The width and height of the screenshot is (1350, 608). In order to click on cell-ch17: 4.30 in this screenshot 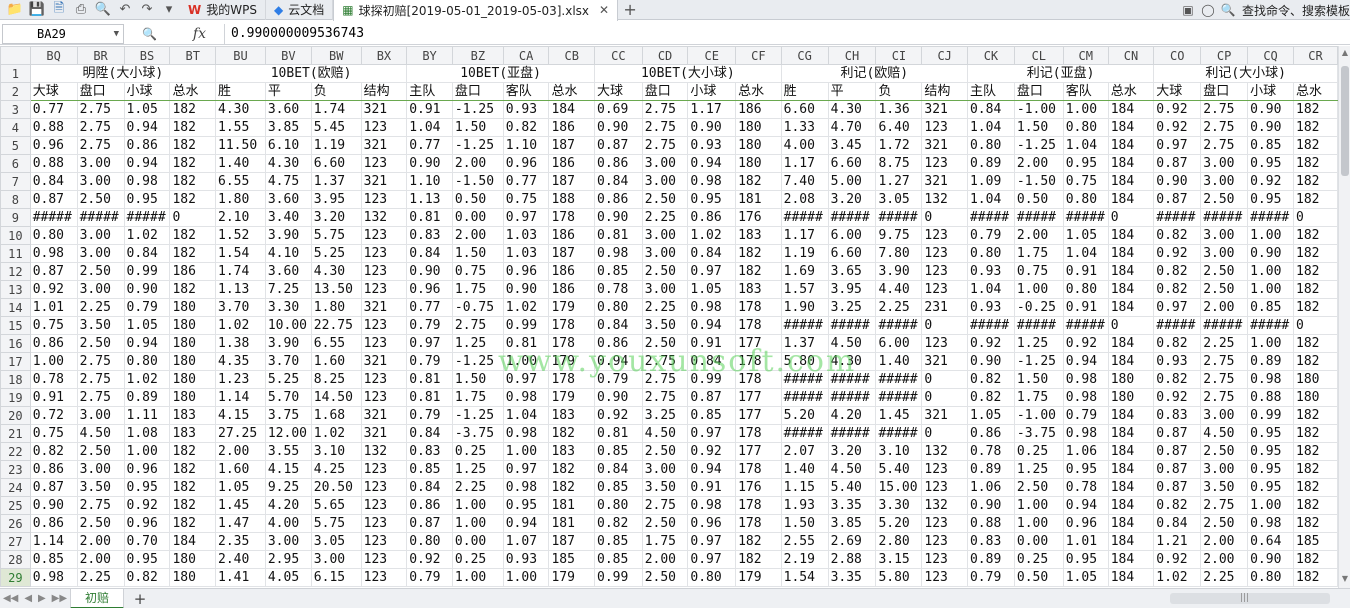, I will do `click(852, 361)`.